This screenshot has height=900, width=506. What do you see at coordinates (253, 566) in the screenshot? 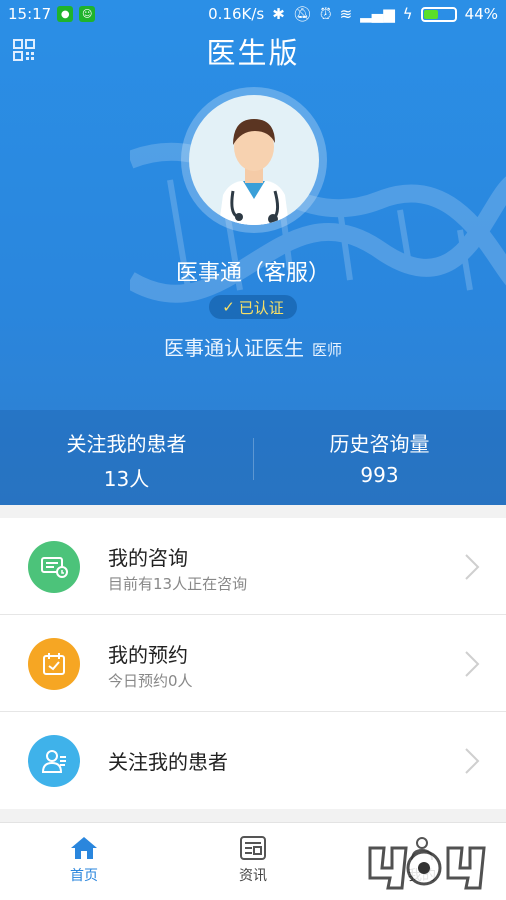
I see `menu-item-consult: 我的咨询 目前有13人正在咨询` at bounding box center [253, 566].